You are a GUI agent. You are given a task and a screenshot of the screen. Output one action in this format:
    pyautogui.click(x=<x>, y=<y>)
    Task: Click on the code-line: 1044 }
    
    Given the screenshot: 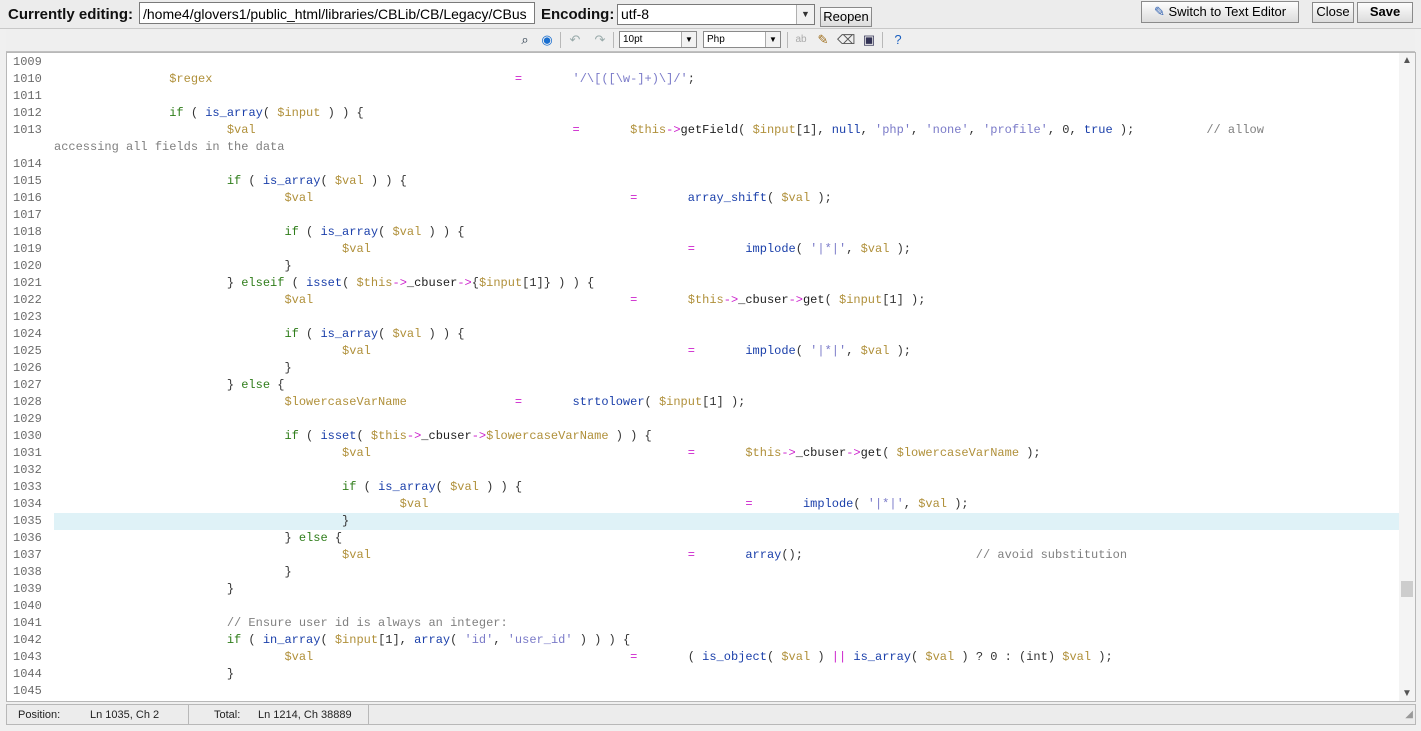 What is the action you would take?
    pyautogui.click(x=703, y=674)
    